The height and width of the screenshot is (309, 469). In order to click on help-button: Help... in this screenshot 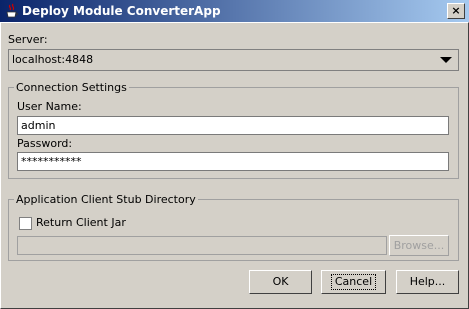, I will do `click(427, 282)`.